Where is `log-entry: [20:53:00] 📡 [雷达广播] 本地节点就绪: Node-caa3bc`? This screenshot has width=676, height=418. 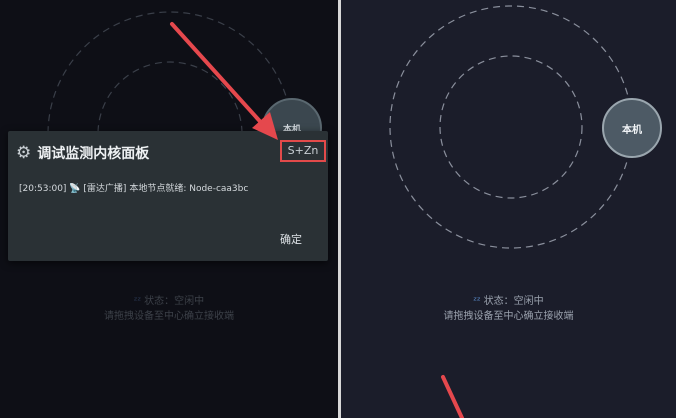
log-entry: [20:53:00] 📡 [雷达广播] 本地节点就绪: Node-caa3bc is located at coordinates (133, 187).